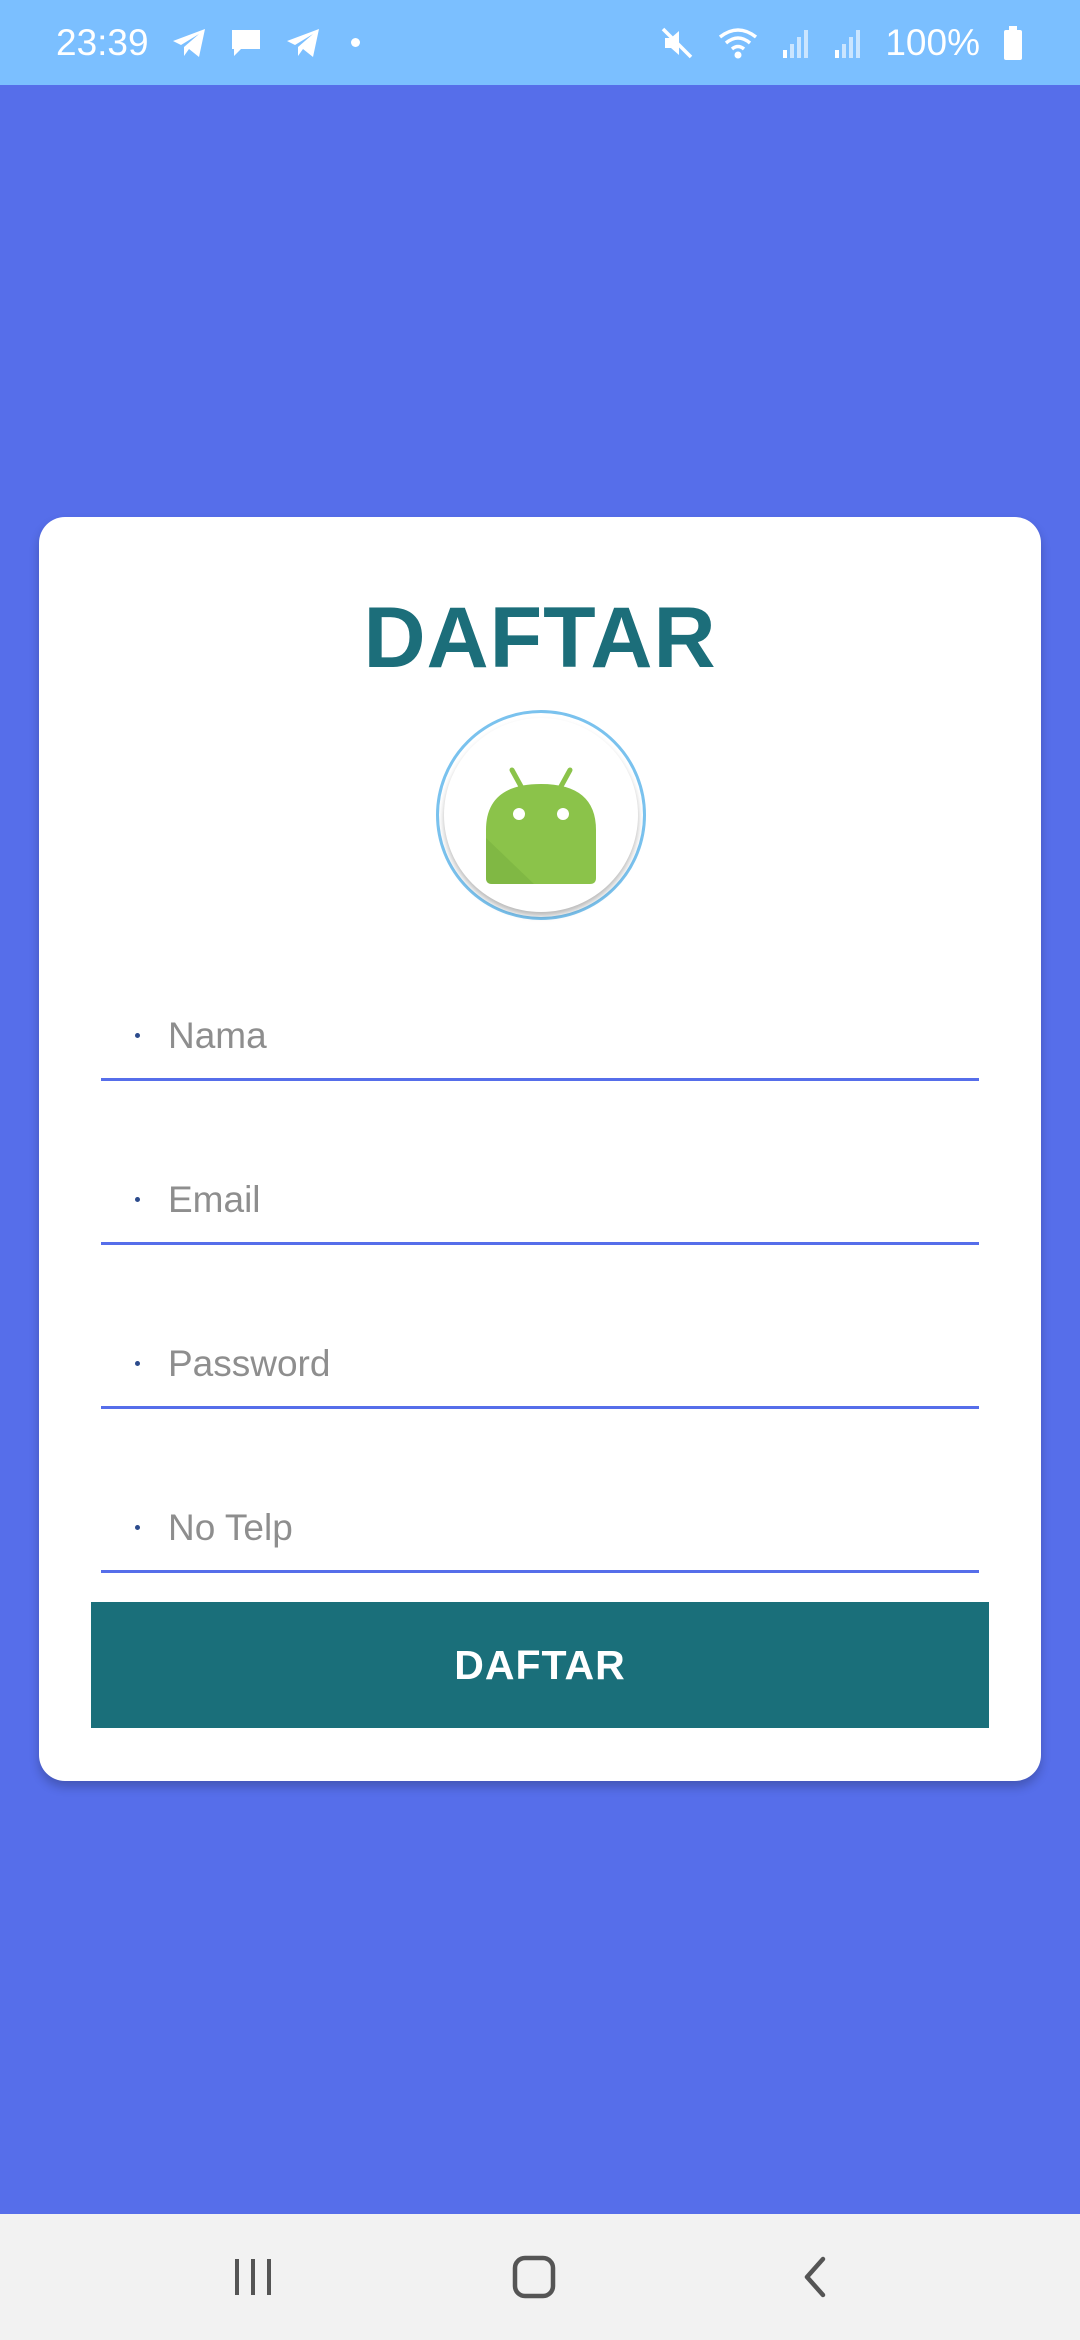  Describe the element at coordinates (738, 43) in the screenshot. I see `wifi-icon` at that location.